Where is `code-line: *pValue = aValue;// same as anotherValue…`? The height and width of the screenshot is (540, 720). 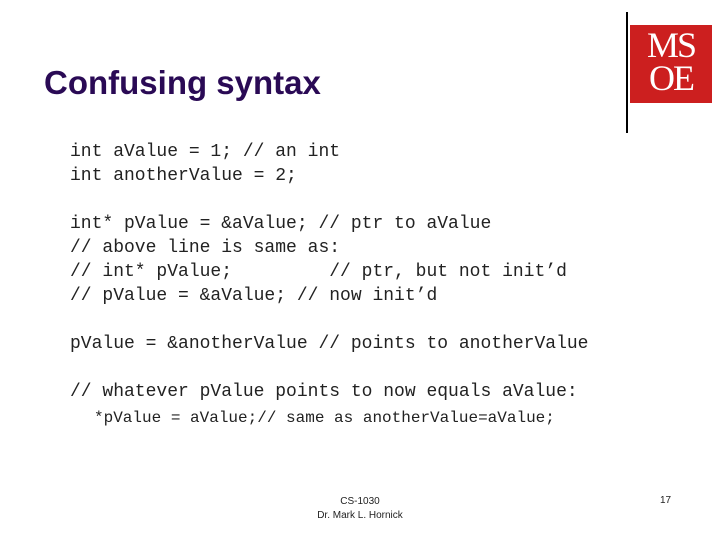 code-line: *pValue = aValue;// same as anotherValue… is located at coordinates (324, 418).